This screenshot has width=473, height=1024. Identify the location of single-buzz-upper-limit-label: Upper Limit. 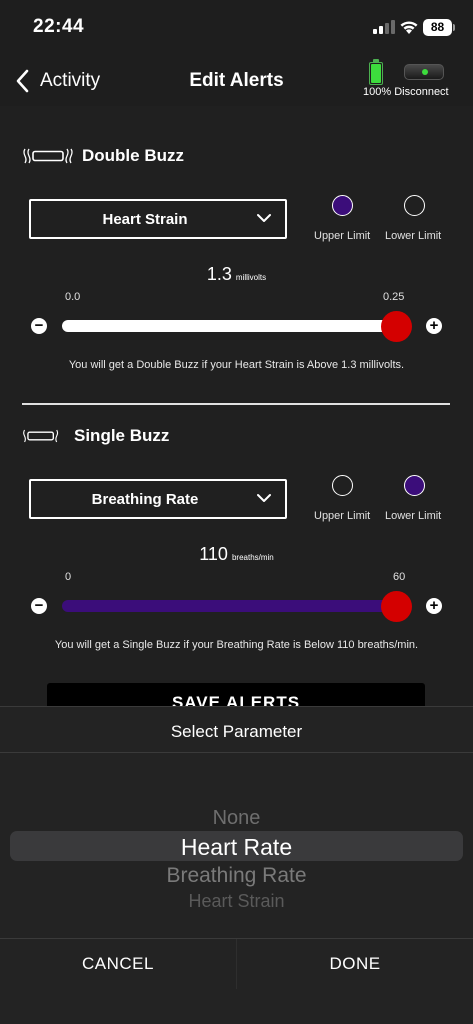
(342, 516).